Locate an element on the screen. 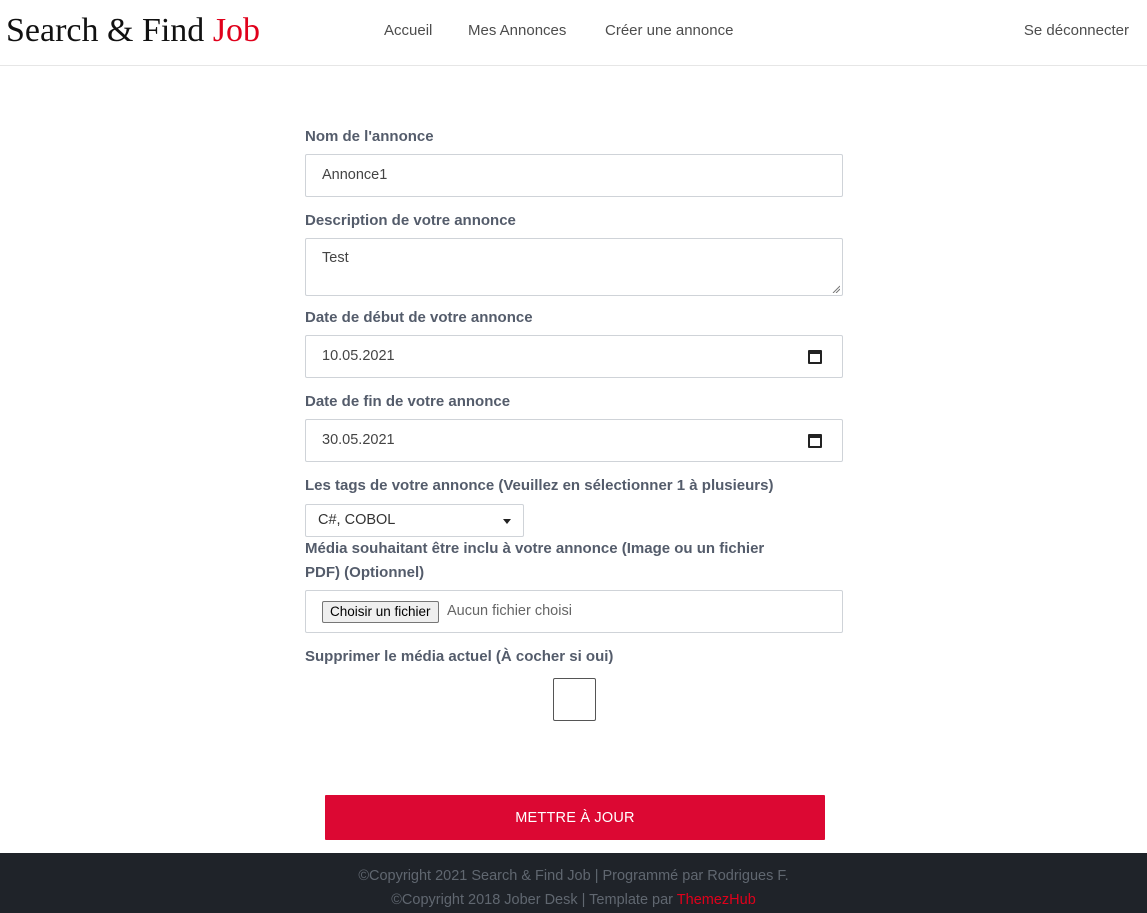 This screenshot has width=1147, height=913. brand-logo: Search & Find Job is located at coordinates (133, 31).